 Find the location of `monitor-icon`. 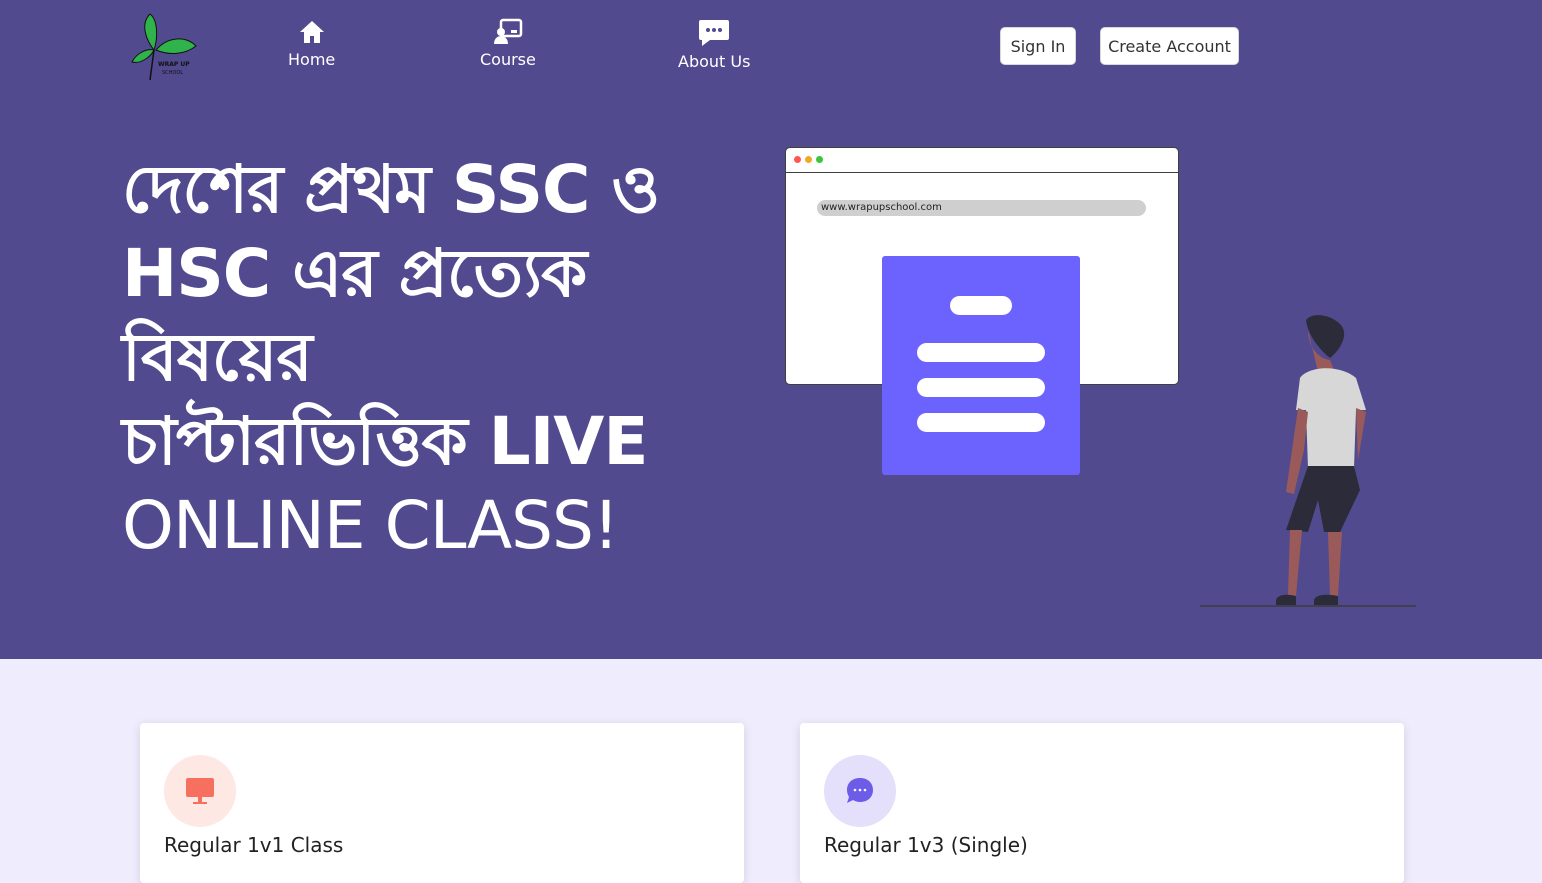

monitor-icon is located at coordinates (200, 791).